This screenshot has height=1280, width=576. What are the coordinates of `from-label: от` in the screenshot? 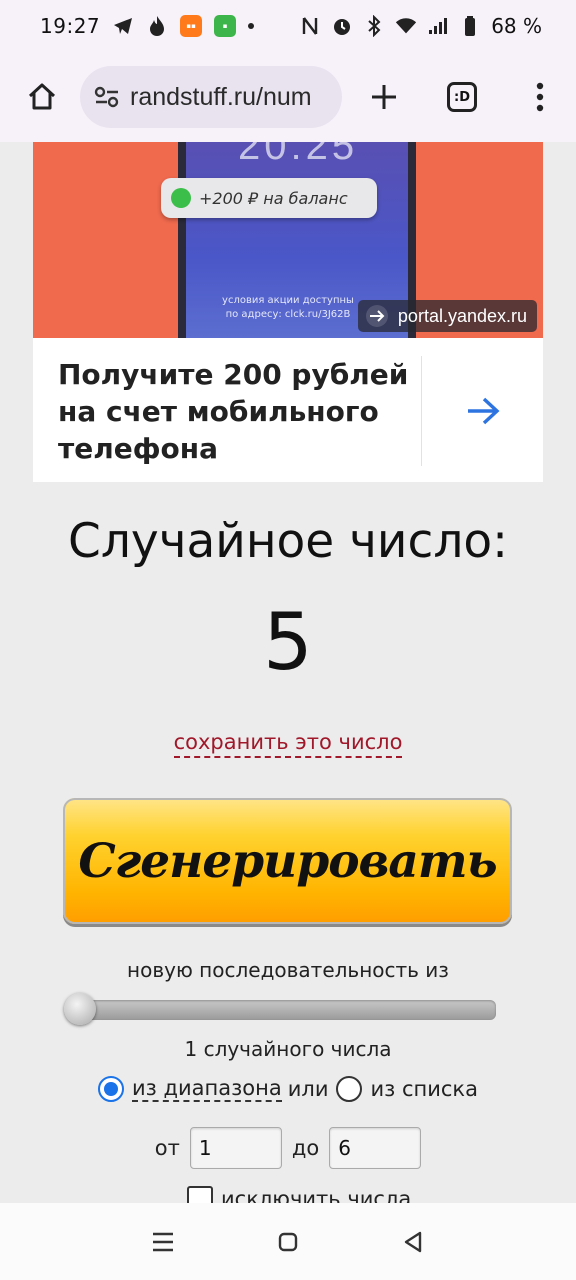 It's located at (167, 1148).